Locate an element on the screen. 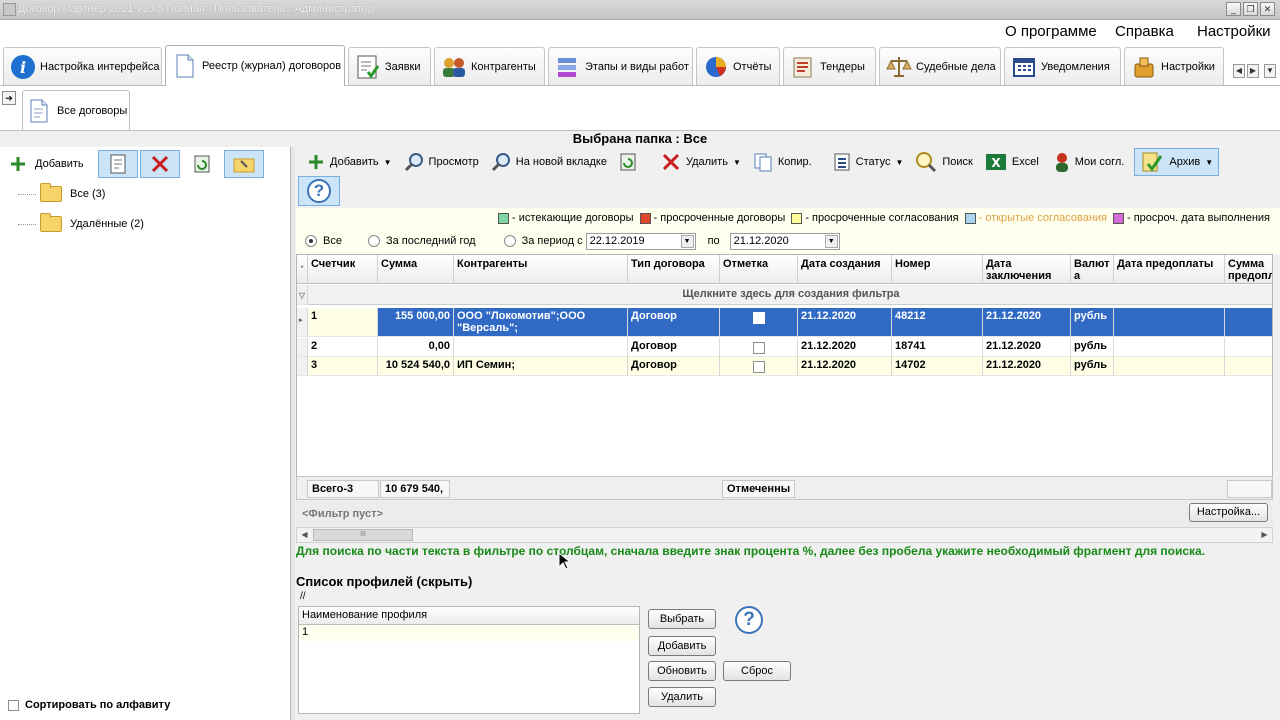  folder-settings-button is located at coordinates (244, 164).